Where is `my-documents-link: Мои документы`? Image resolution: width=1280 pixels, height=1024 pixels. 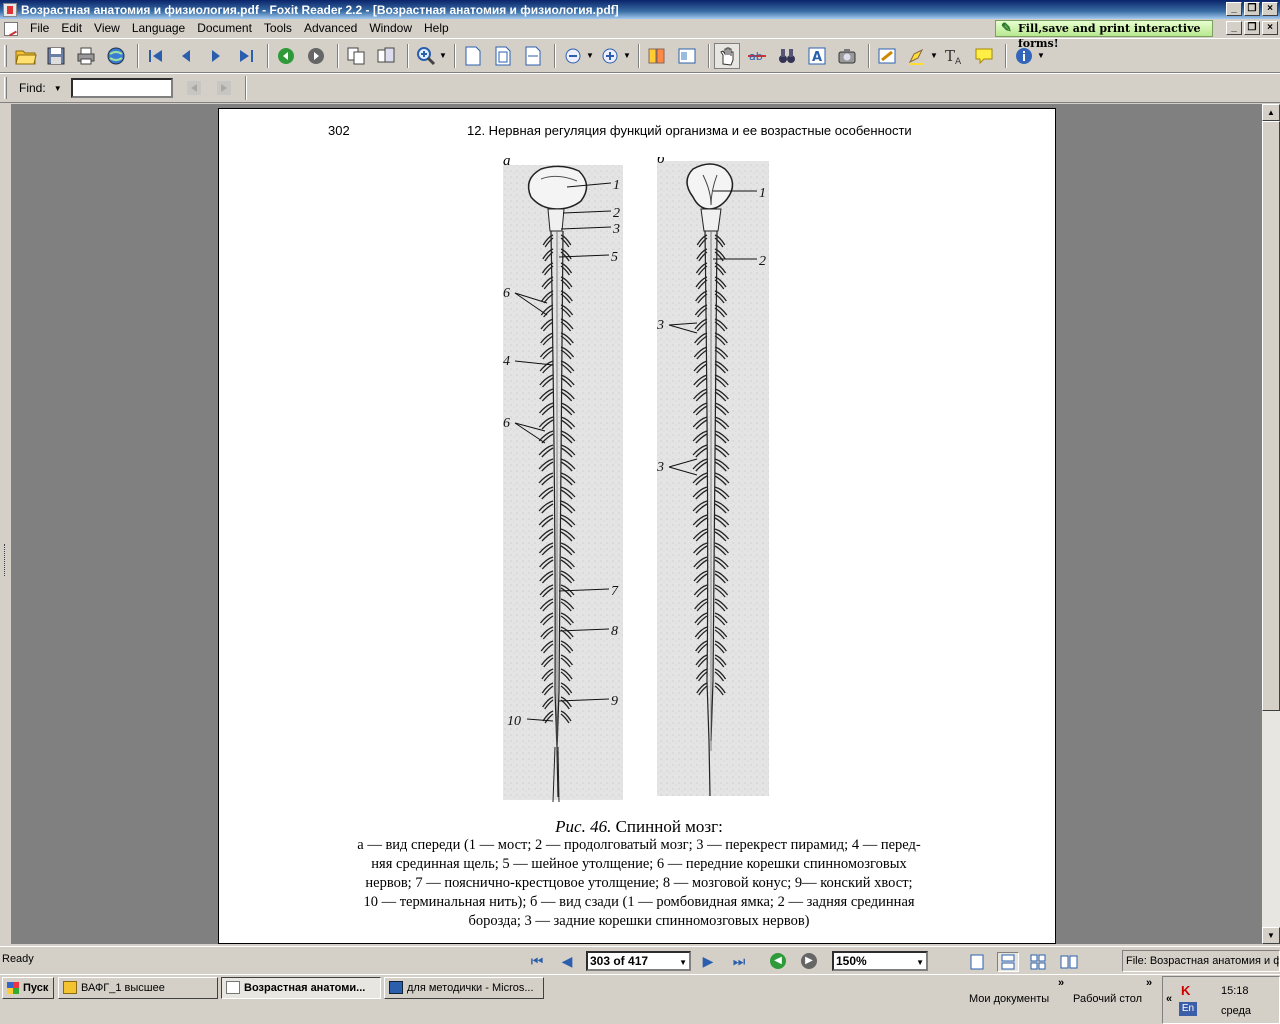 my-documents-link: Мои документы is located at coordinates (1009, 999).